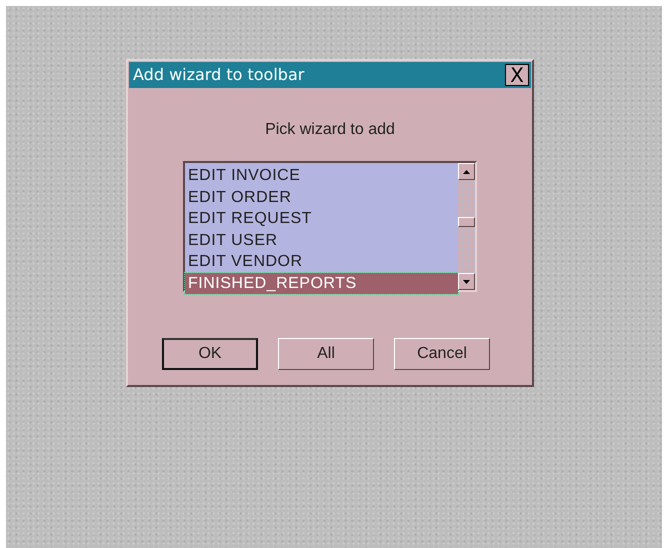  Describe the element at coordinates (326, 354) in the screenshot. I see `dialog-button: All` at that location.